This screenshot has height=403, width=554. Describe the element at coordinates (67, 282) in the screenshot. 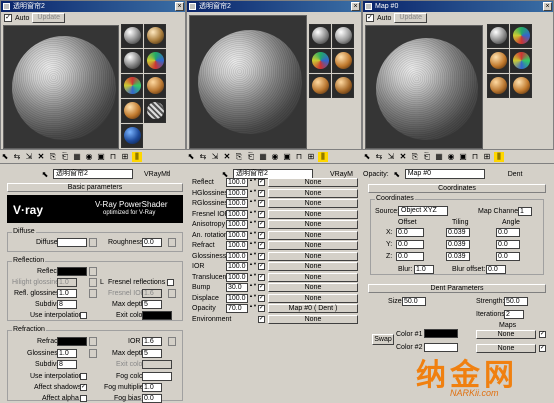

I see `hilight-glossiness-spinner: 1.0` at that location.